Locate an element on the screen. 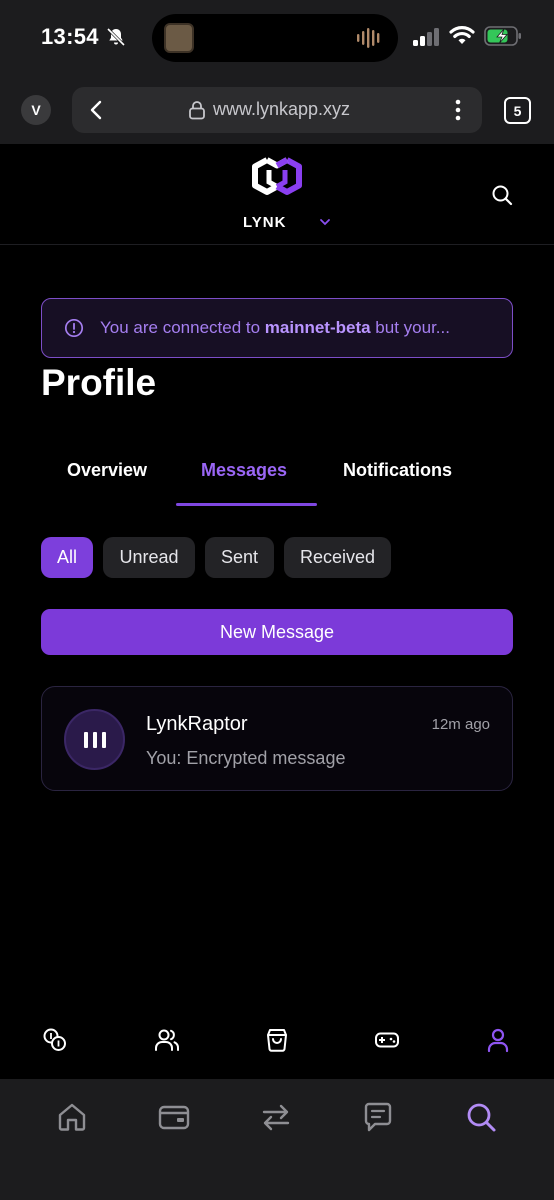 This screenshot has height=1200, width=554. page-title: Profile is located at coordinates (99, 382).